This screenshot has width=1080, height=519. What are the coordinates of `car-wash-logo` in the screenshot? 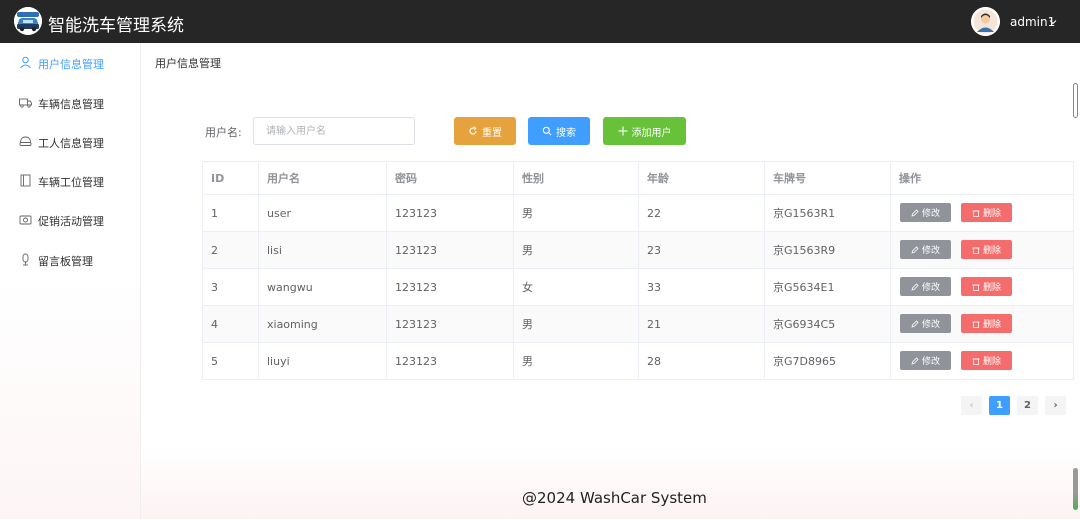 It's located at (28, 21).